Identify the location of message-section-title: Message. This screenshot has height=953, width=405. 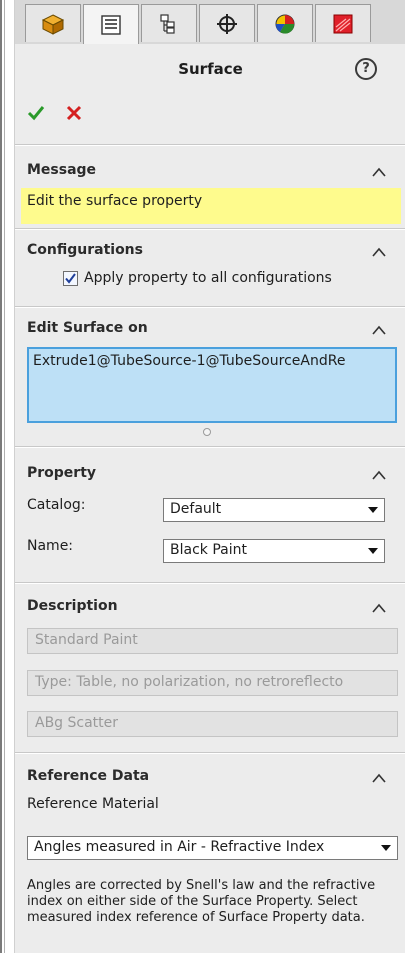
(62, 170).